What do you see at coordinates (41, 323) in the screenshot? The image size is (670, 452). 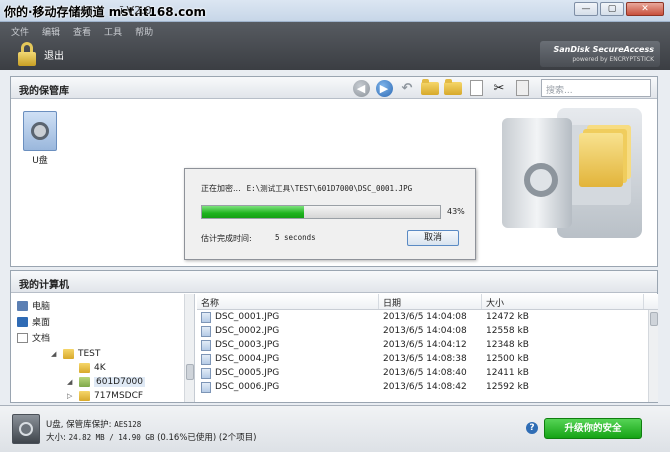 I see `tree-item-label: 桌面` at bounding box center [41, 323].